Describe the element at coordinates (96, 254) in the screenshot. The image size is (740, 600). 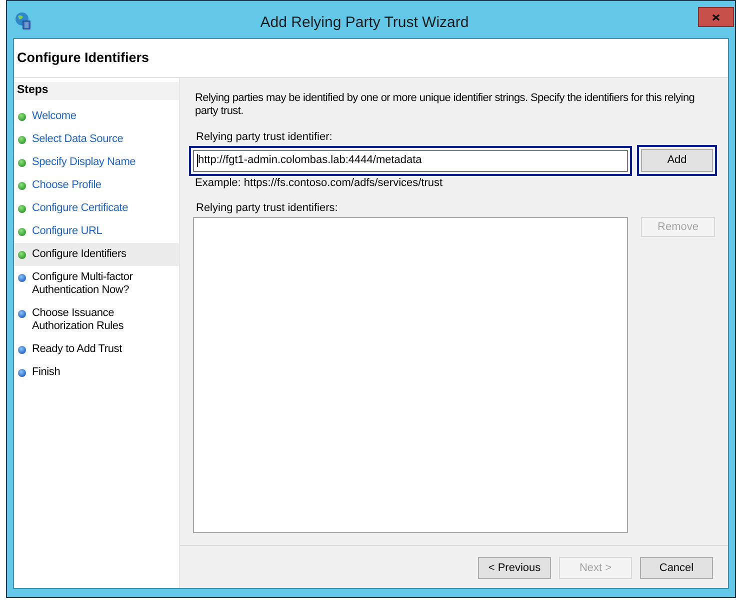
I see `step-item: Configure Identifiers` at that location.